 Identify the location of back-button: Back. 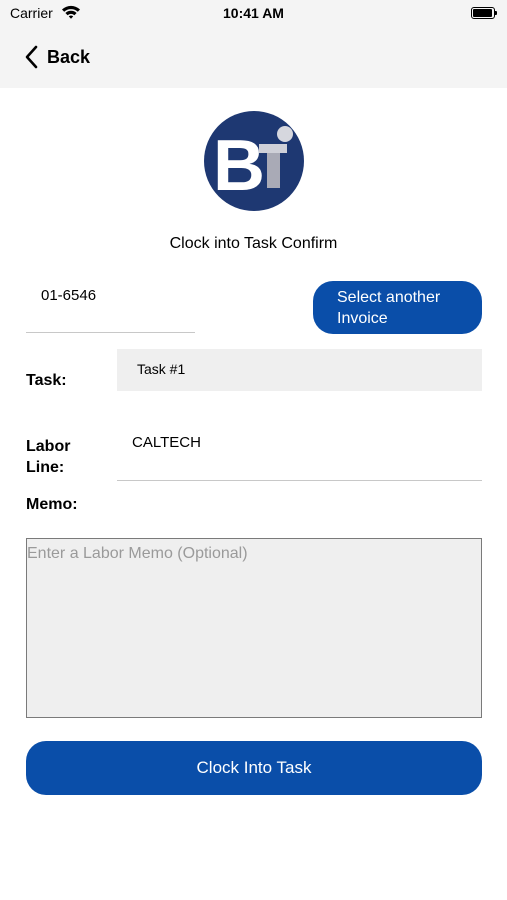
(57, 57).